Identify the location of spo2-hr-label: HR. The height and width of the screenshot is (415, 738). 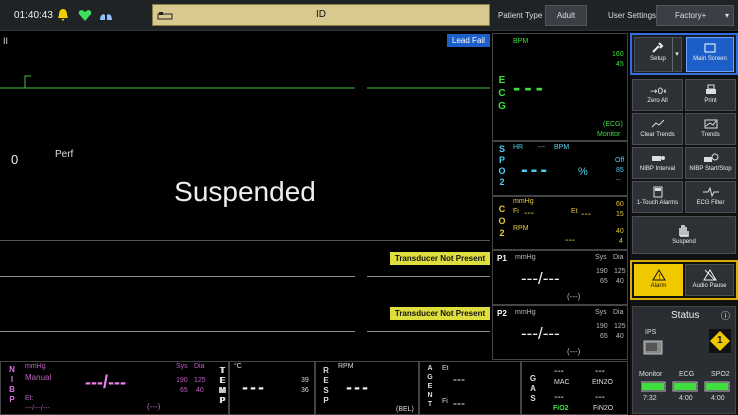
(518, 147).